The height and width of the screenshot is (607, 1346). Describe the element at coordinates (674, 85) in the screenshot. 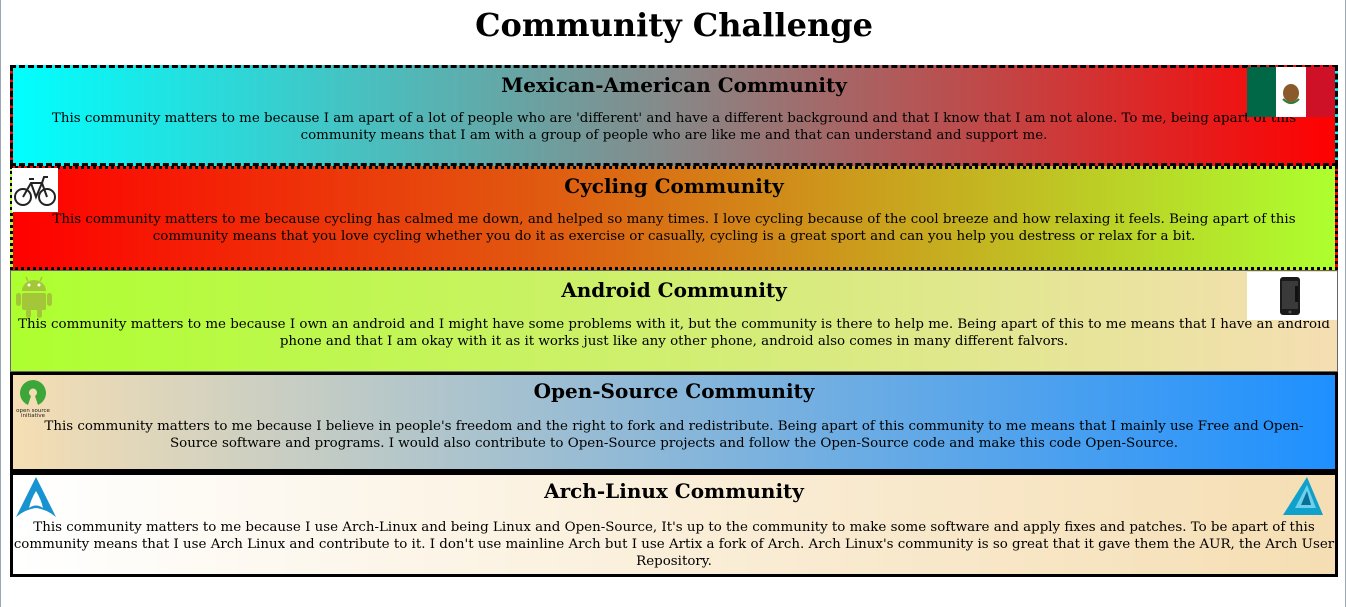

I see `section-title: Mexican-American Community` at that location.